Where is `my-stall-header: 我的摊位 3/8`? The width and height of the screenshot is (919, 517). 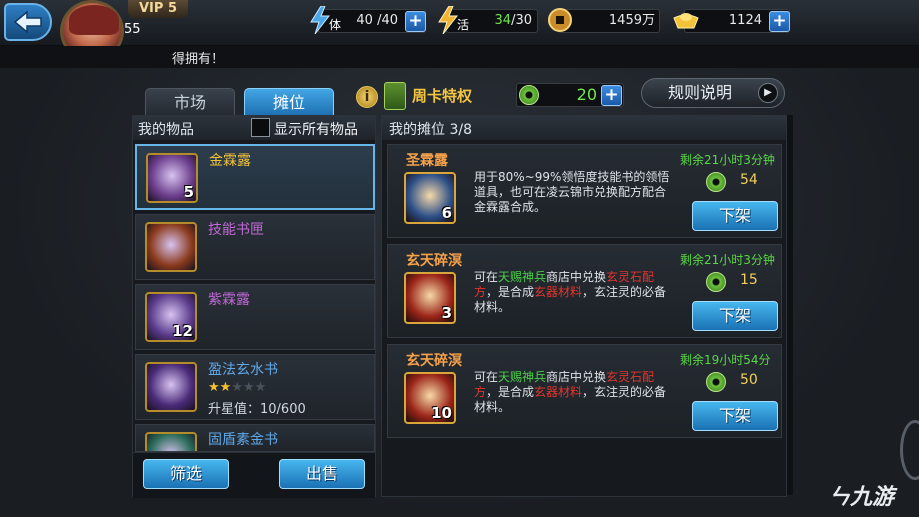
my-stall-header: 我的摊位 3/8 is located at coordinates (584, 128).